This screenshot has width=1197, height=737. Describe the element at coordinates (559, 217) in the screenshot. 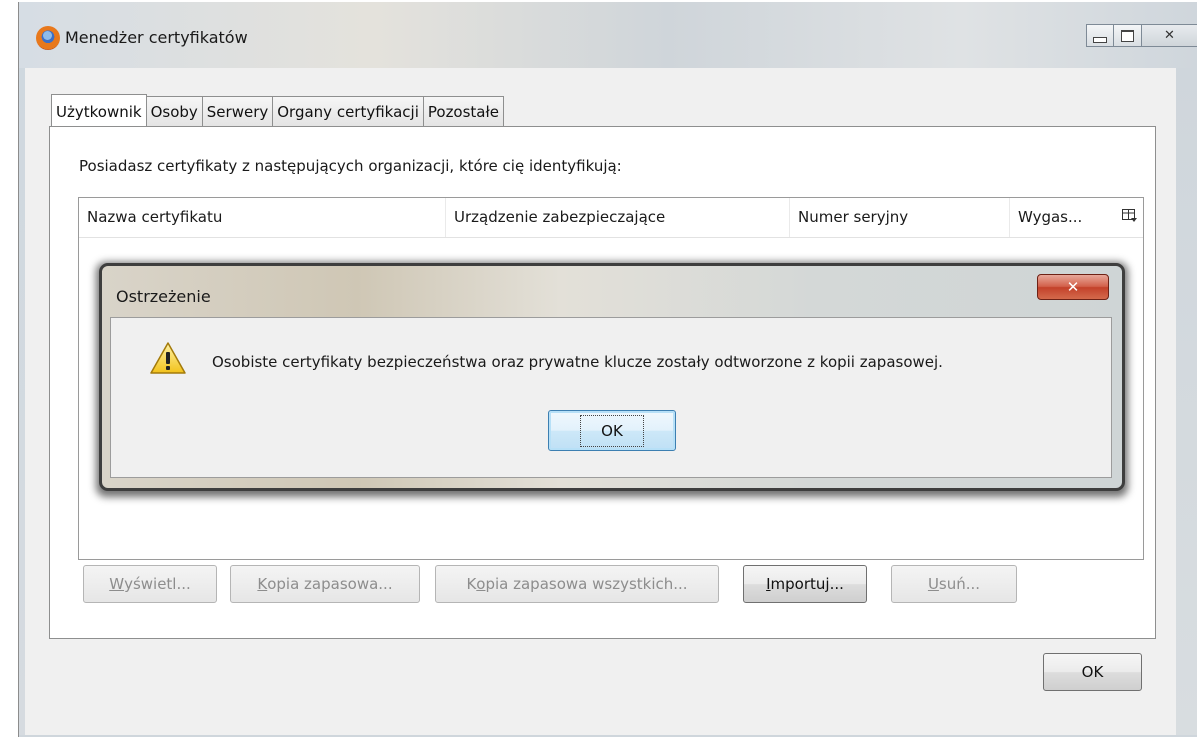

I see `column-security-device: Urządzenie zabezpieczające` at that location.